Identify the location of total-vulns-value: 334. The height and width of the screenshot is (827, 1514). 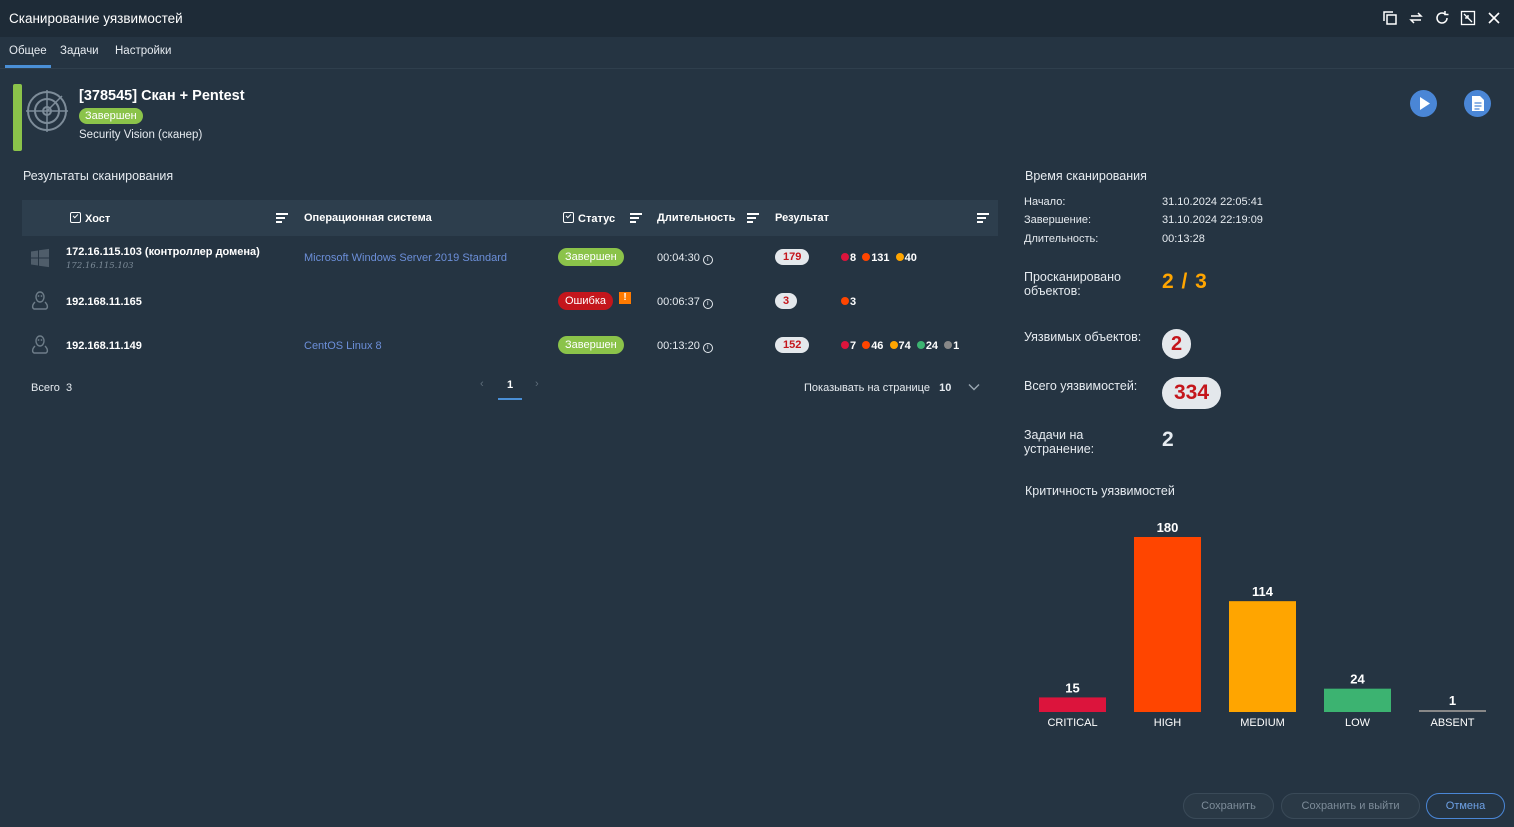
(1191, 393).